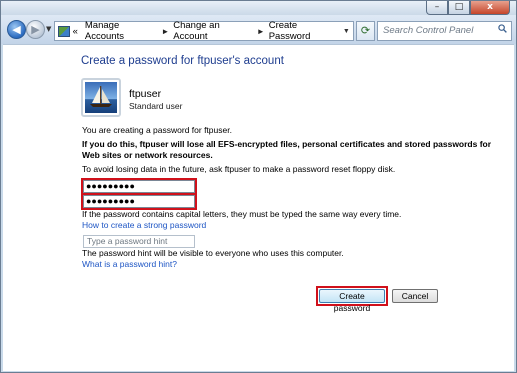 This screenshot has height=373, width=517. I want to click on close-button: x, so click(490, 8).